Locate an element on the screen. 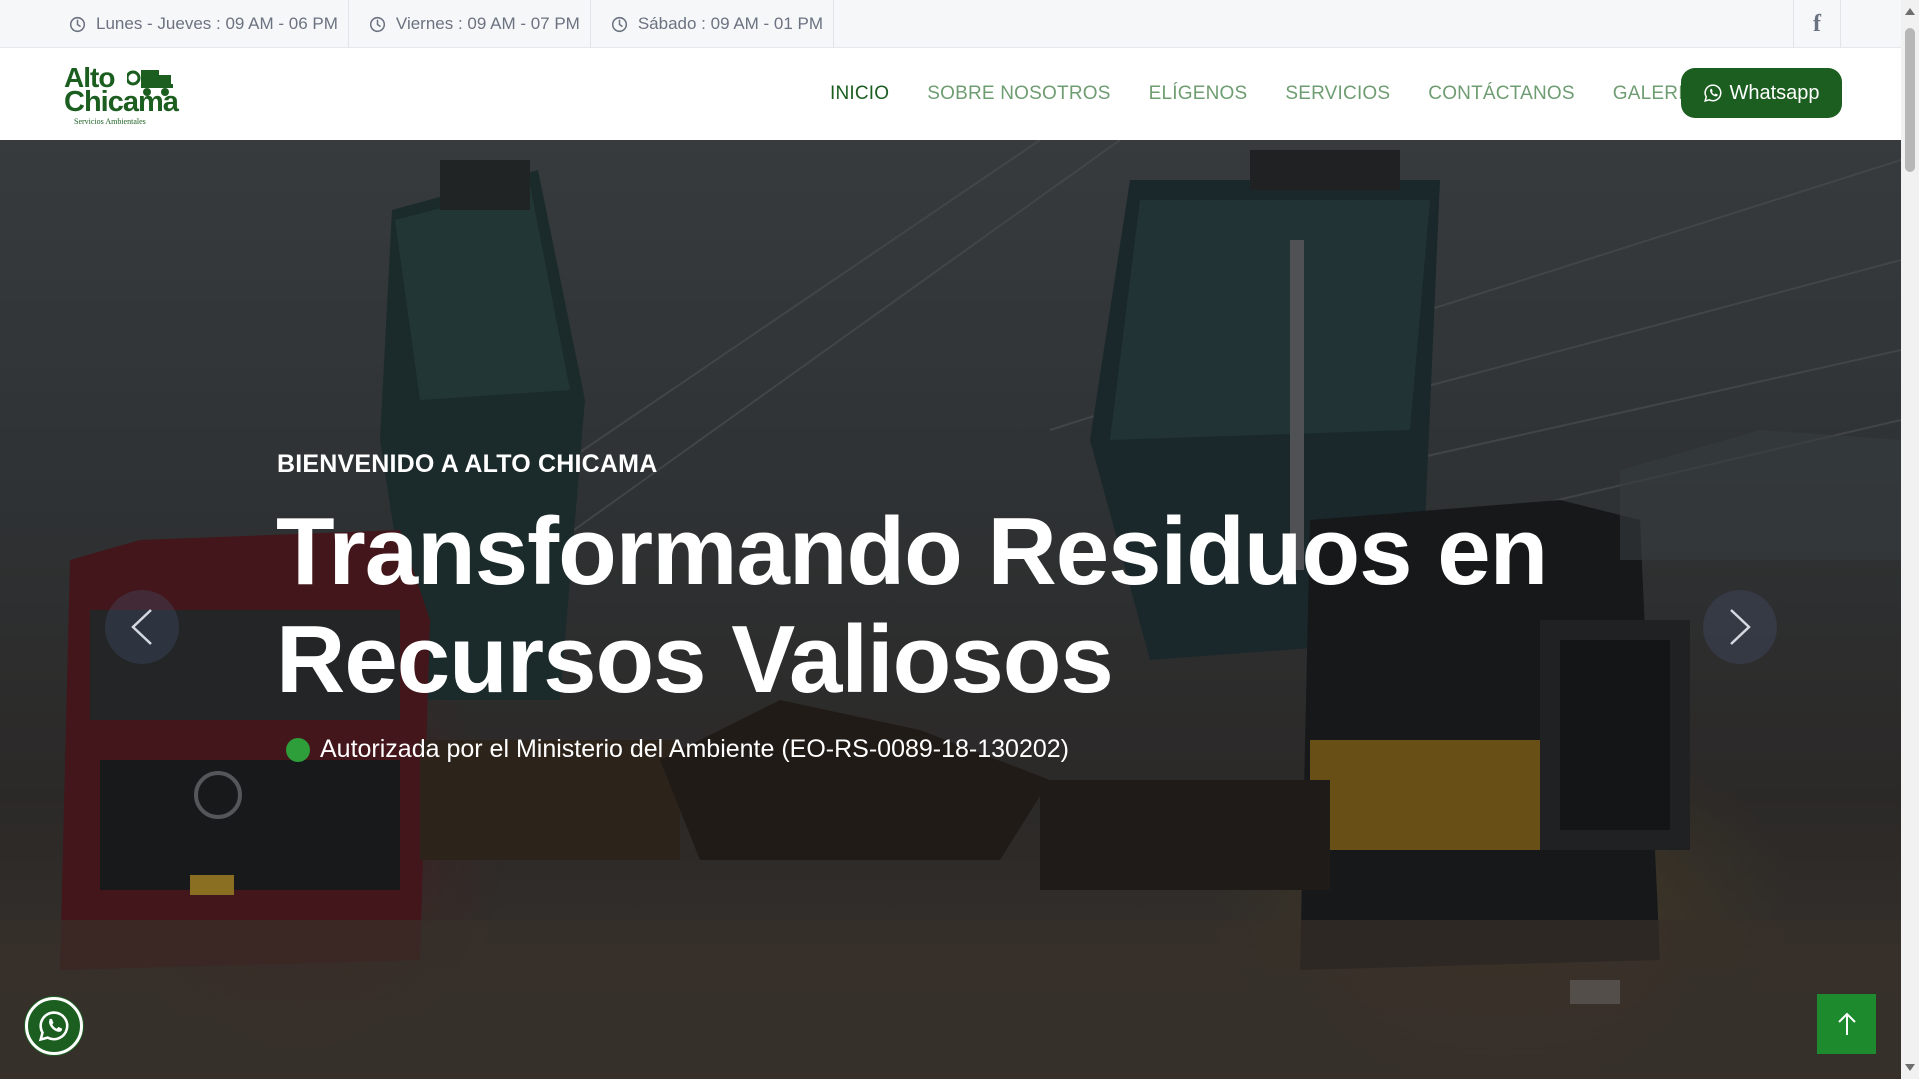 Image resolution: width=1919 pixels, height=1079 pixels. logo-tagline: Servicios Ambientales is located at coordinates (110, 121).